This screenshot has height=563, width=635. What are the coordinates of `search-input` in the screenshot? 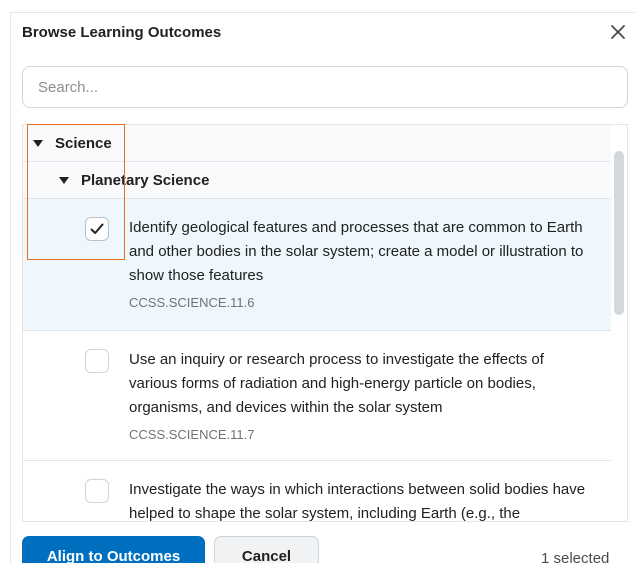 It's located at (325, 87).